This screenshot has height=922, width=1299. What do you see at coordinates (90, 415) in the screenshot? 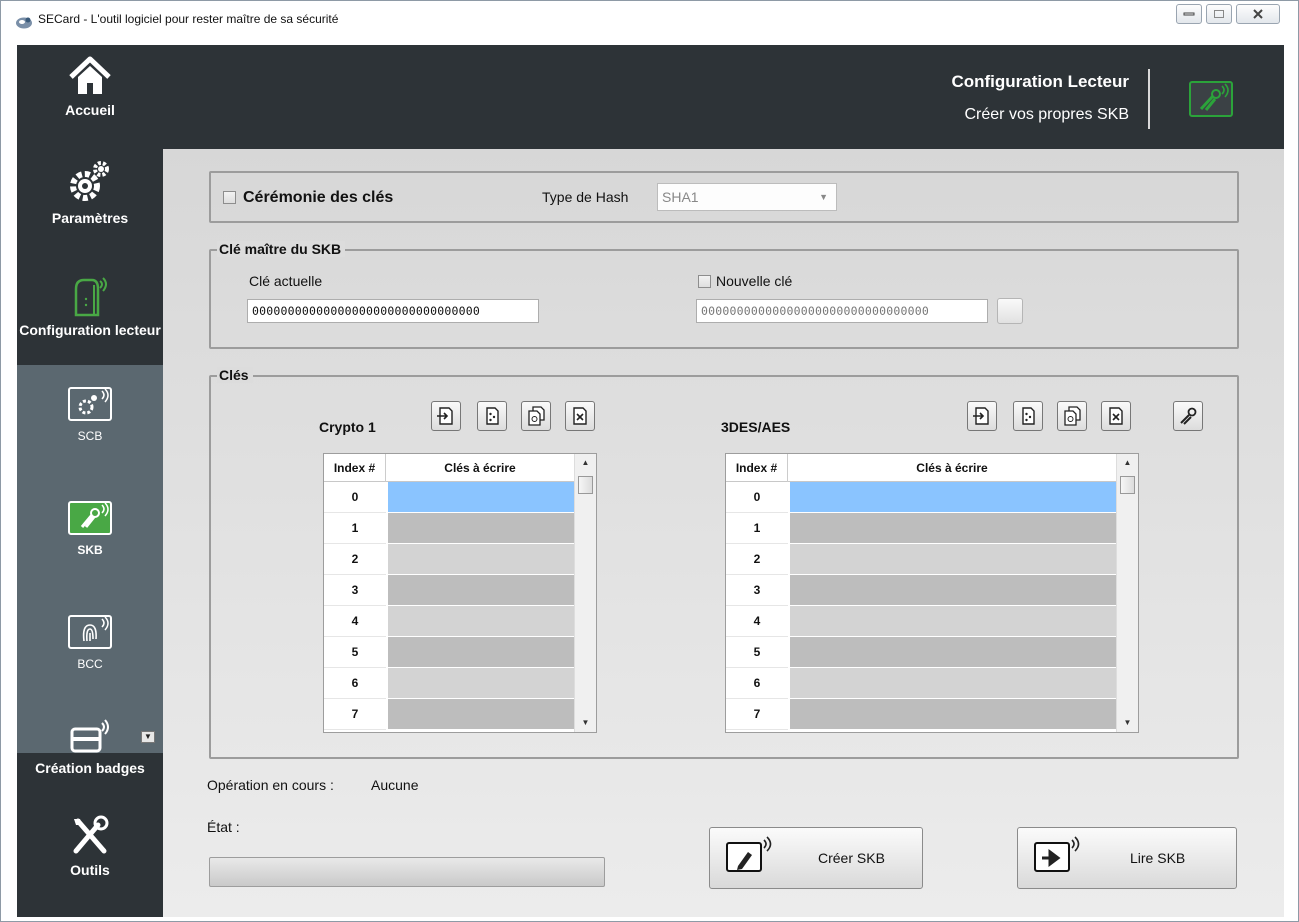
I see `submenu-item-scb: SCB` at bounding box center [90, 415].